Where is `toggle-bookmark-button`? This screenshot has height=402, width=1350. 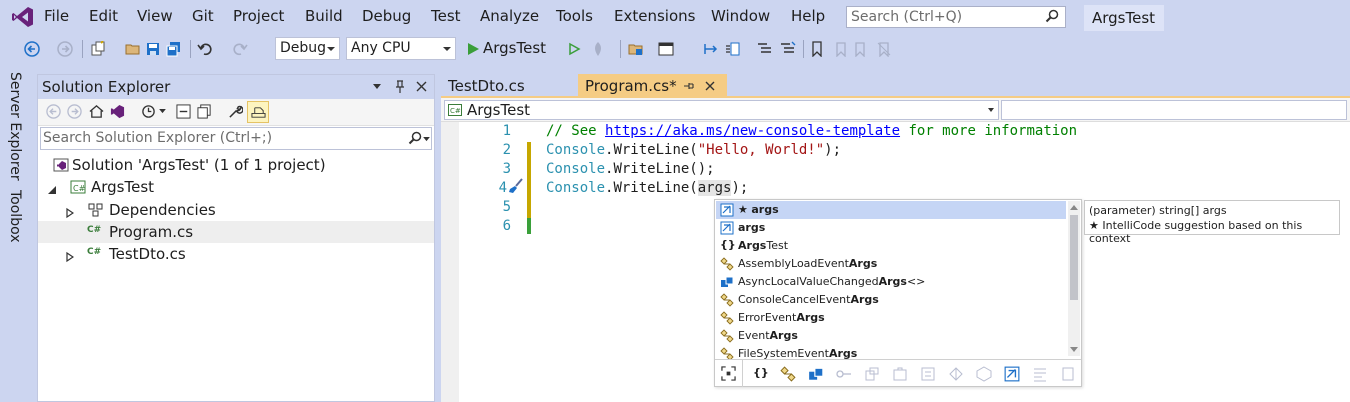
toggle-bookmark-button is located at coordinates (817, 49).